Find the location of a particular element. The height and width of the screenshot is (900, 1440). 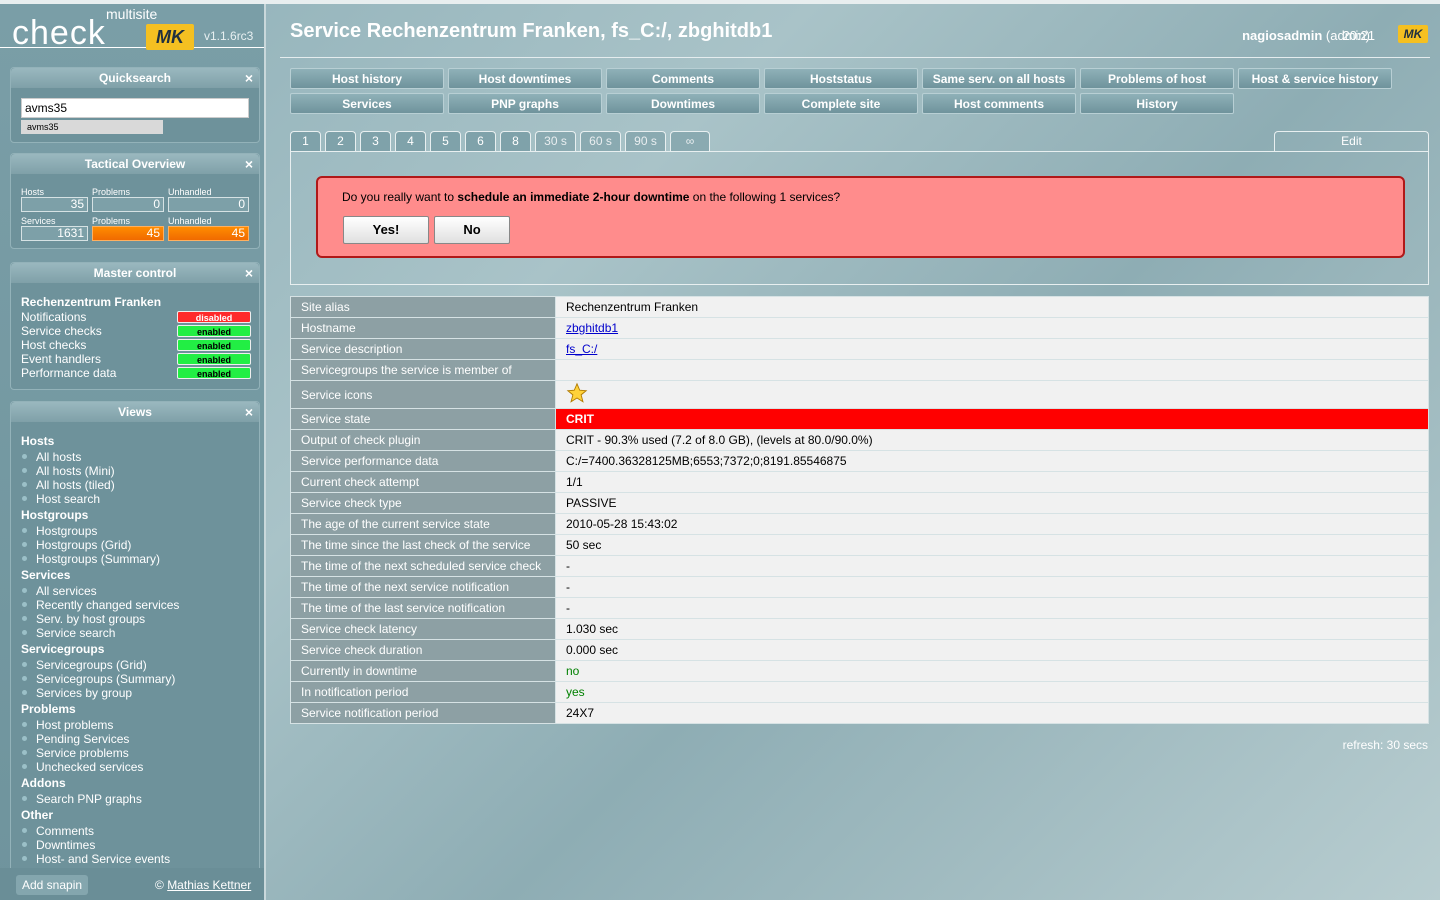

row-label: In notification period is located at coordinates (423, 692).